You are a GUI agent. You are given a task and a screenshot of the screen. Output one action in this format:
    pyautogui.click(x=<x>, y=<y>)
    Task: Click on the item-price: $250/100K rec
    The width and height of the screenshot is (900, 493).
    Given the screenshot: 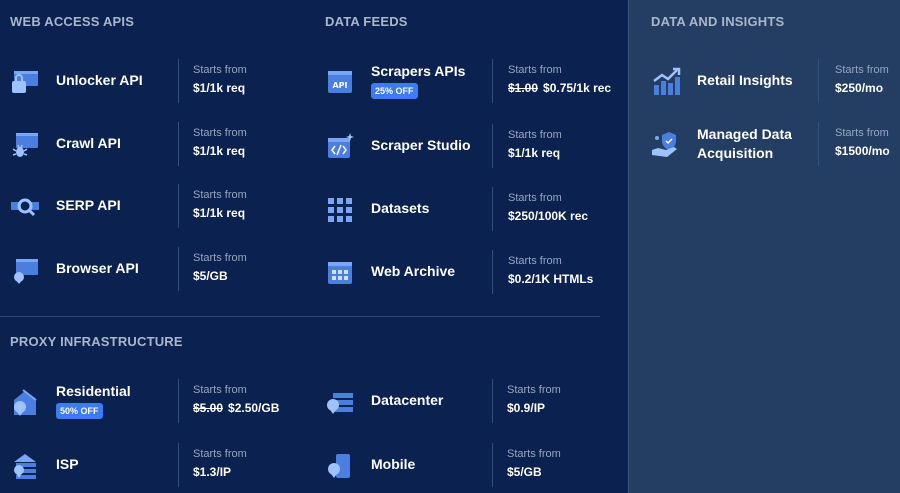 What is the action you would take?
    pyautogui.click(x=548, y=216)
    